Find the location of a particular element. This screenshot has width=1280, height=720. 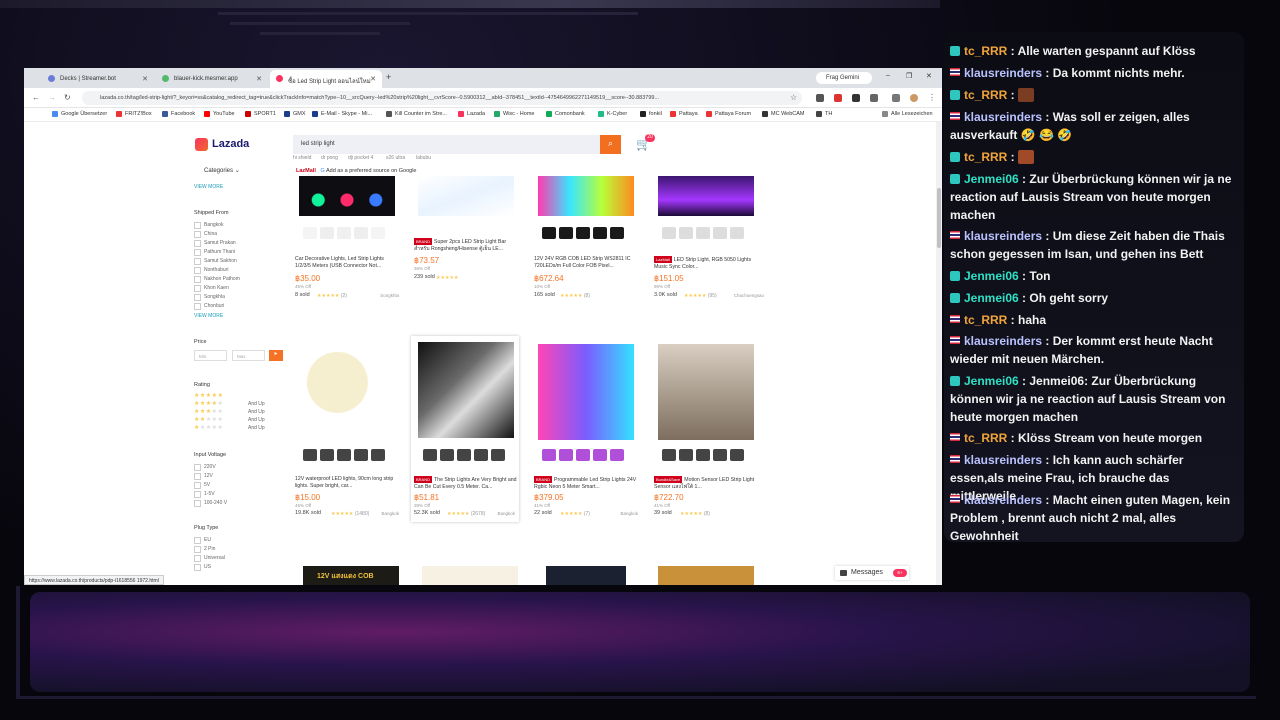

scrollbar-thumb is located at coordinates (939, 218).